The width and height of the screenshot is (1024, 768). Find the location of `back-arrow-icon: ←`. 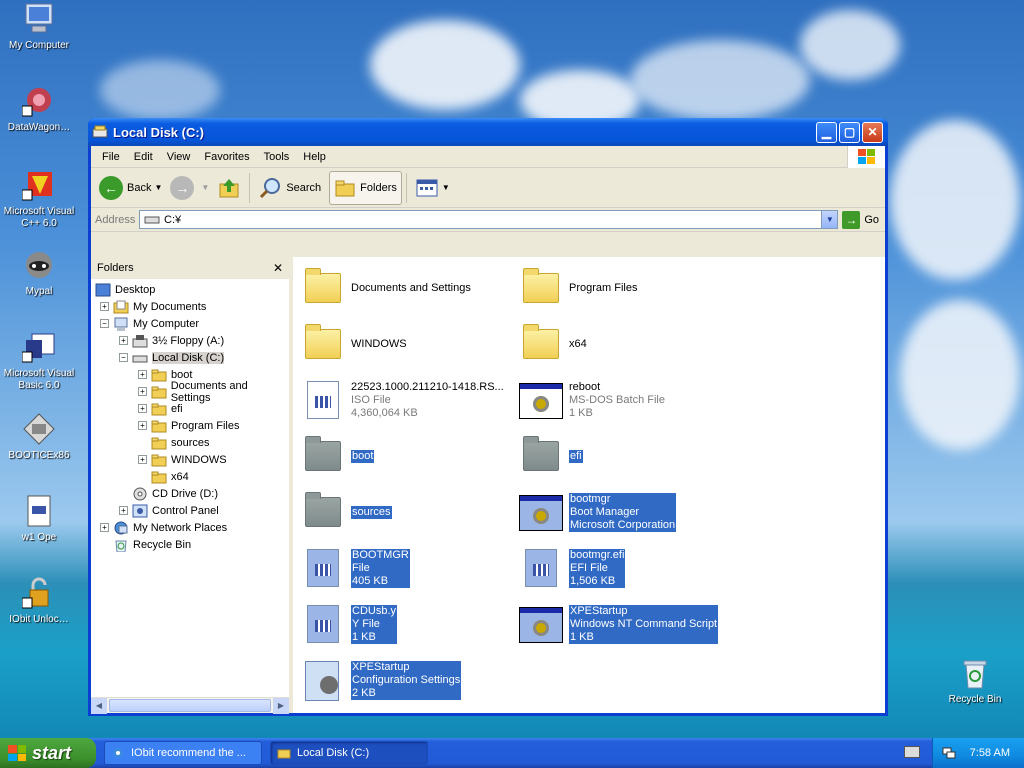

back-arrow-icon: ← is located at coordinates (111, 187).